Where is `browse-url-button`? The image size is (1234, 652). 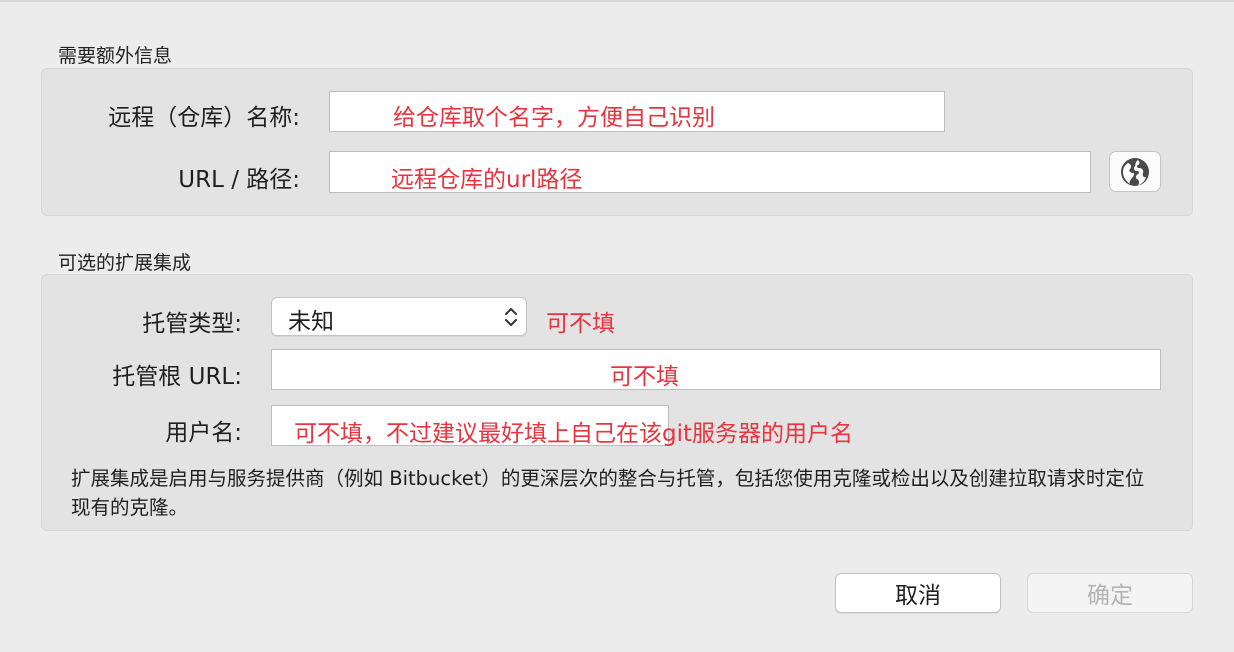
browse-url-button is located at coordinates (1135, 171).